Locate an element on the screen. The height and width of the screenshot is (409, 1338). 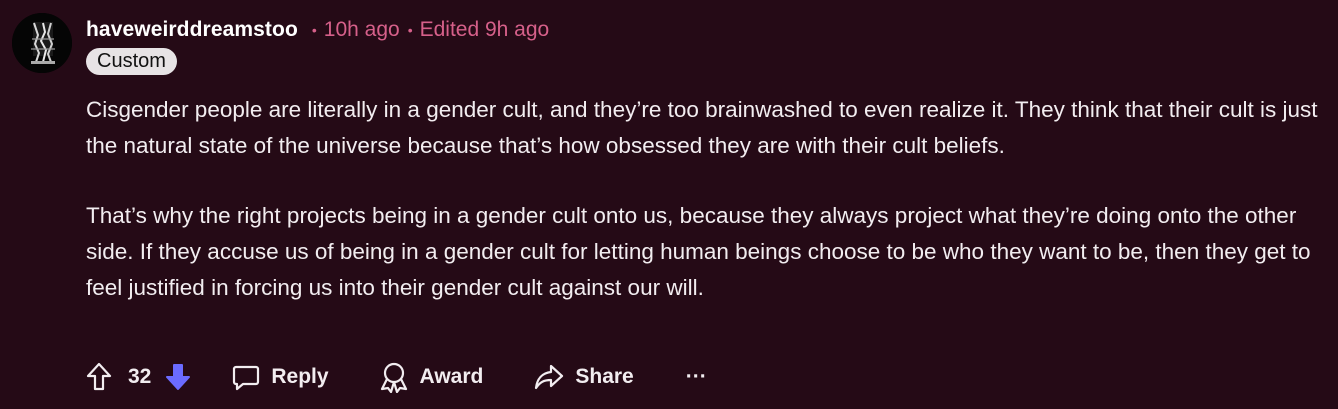
reply-button: Reply is located at coordinates (280, 377).